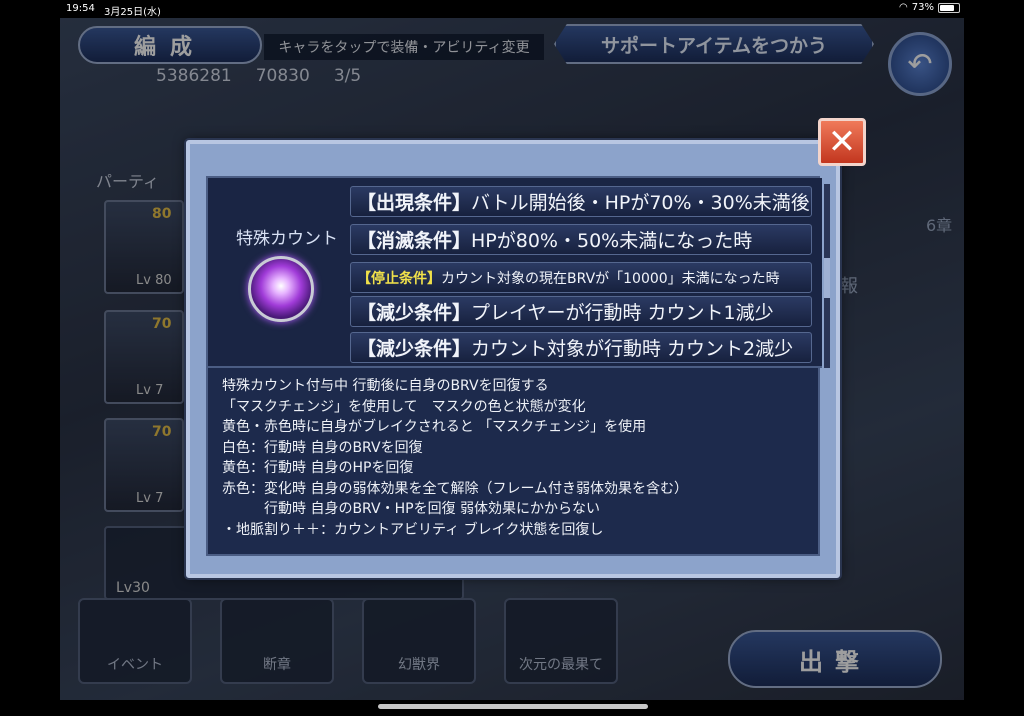 This screenshot has width=1024, height=716. Describe the element at coordinates (581, 347) in the screenshot. I see `condition-decrease-target: 【減少条件】 カウント対象が行動時 カウント2減少` at that location.